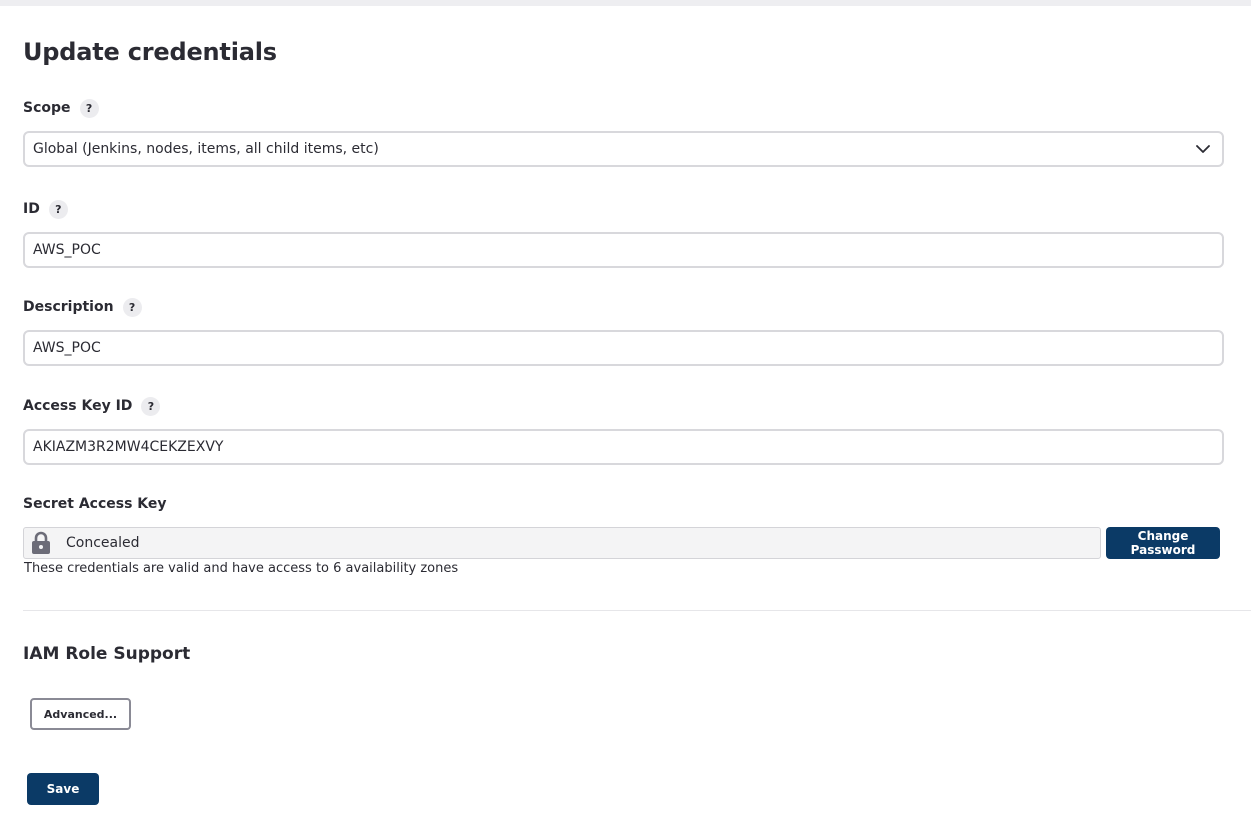 The height and width of the screenshot is (822, 1251). What do you see at coordinates (1163, 543) in the screenshot?
I see `change-password-button: Change Password` at bounding box center [1163, 543].